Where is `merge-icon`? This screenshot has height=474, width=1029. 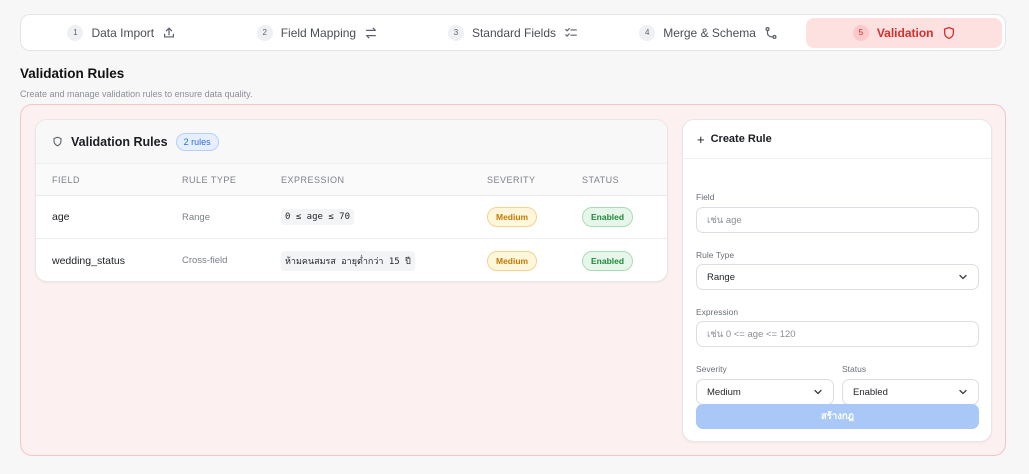 merge-icon is located at coordinates (771, 33).